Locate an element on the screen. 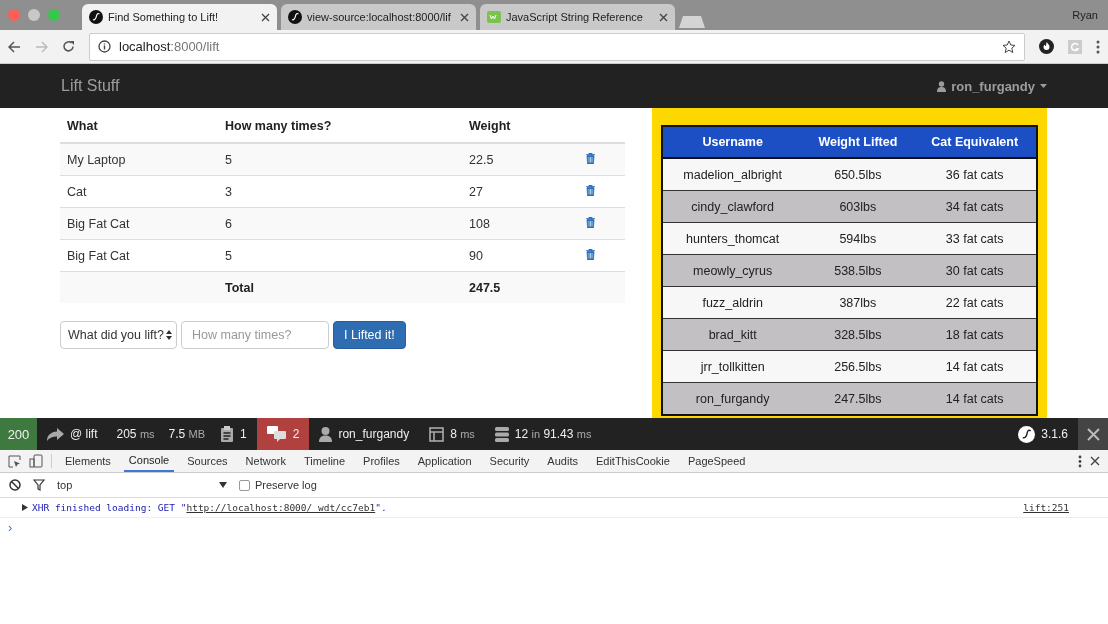 Image resolution: width=1108 pixels, height=624 pixels. table-cell: ron_furgandy is located at coordinates (732, 398).